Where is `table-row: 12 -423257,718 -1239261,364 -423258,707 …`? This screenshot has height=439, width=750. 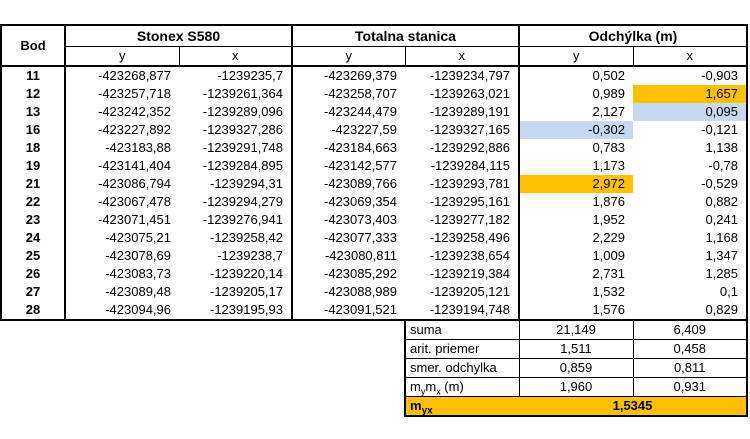
table-row: 12 -423257,718 -1239261,364 -423258,707 … is located at coordinates (374, 94).